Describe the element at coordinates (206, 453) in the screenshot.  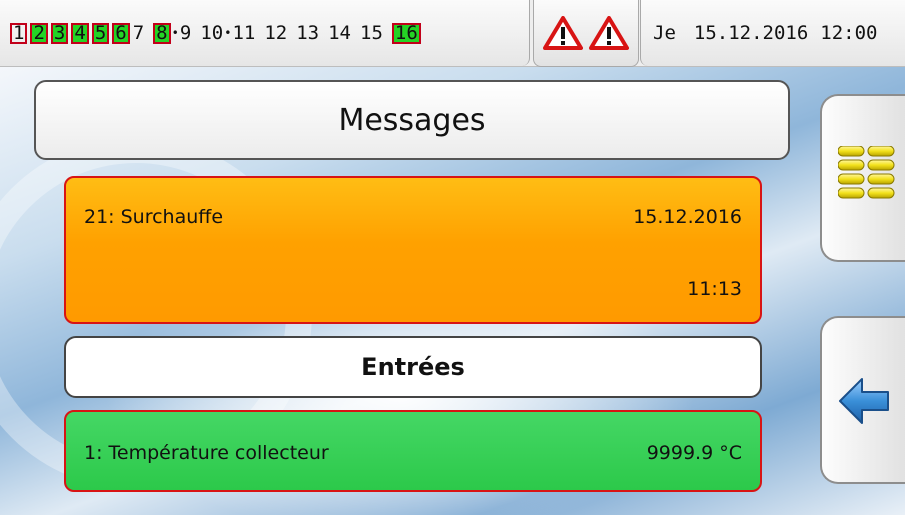
I see `input-name: 1: Température collecteur` at that location.